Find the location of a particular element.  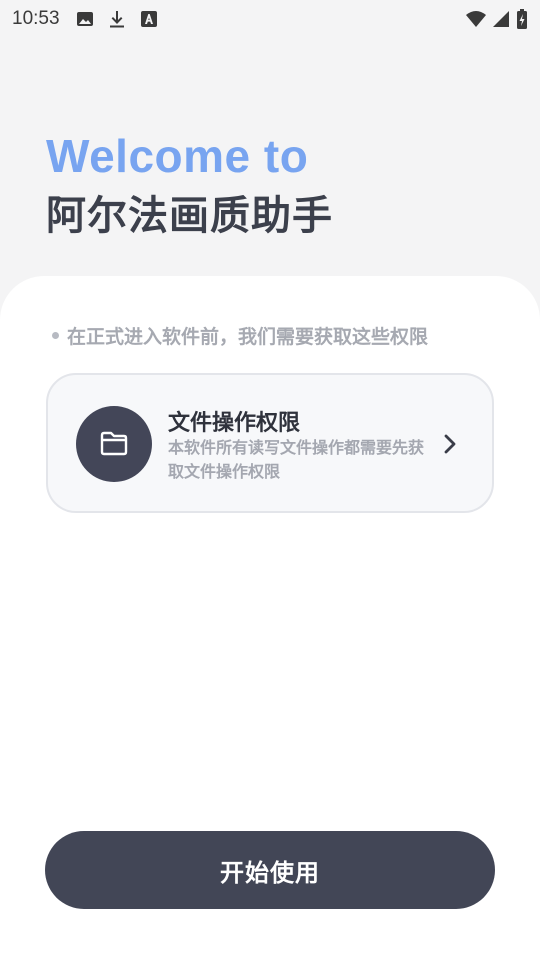

permission-hint-text: 在正式进入软件前，我们需要获取这些权限 is located at coordinates (248, 337).